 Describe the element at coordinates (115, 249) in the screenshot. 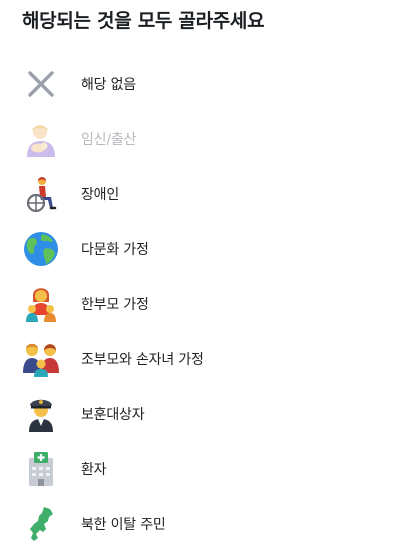

I see `option-label: 다문화 가정` at that location.